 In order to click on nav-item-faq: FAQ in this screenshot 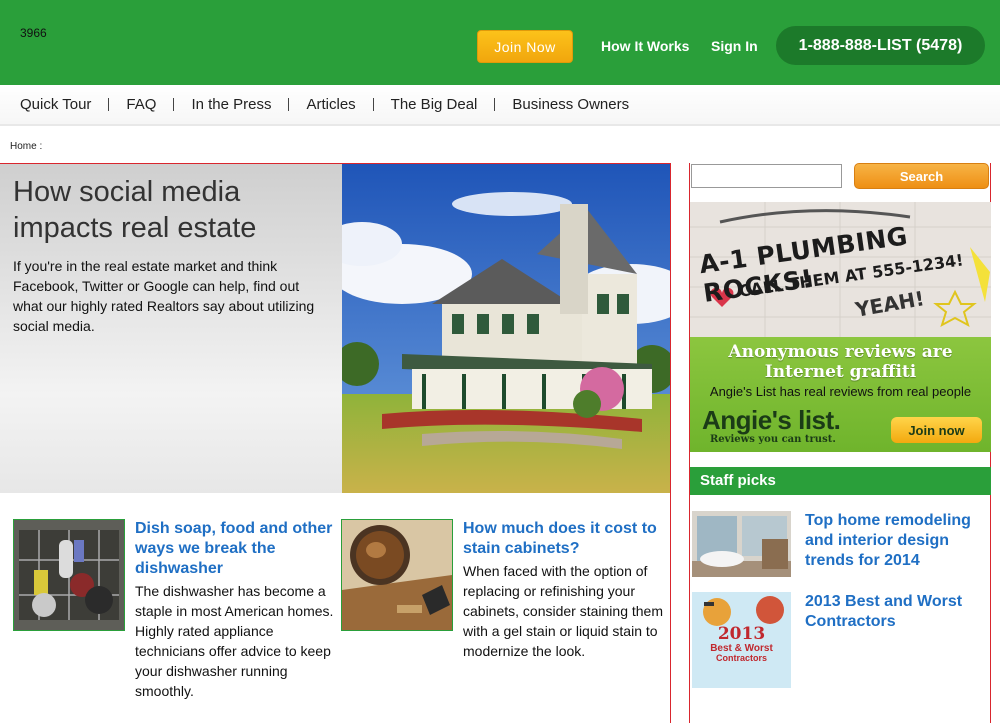, I will do `click(141, 104)`.